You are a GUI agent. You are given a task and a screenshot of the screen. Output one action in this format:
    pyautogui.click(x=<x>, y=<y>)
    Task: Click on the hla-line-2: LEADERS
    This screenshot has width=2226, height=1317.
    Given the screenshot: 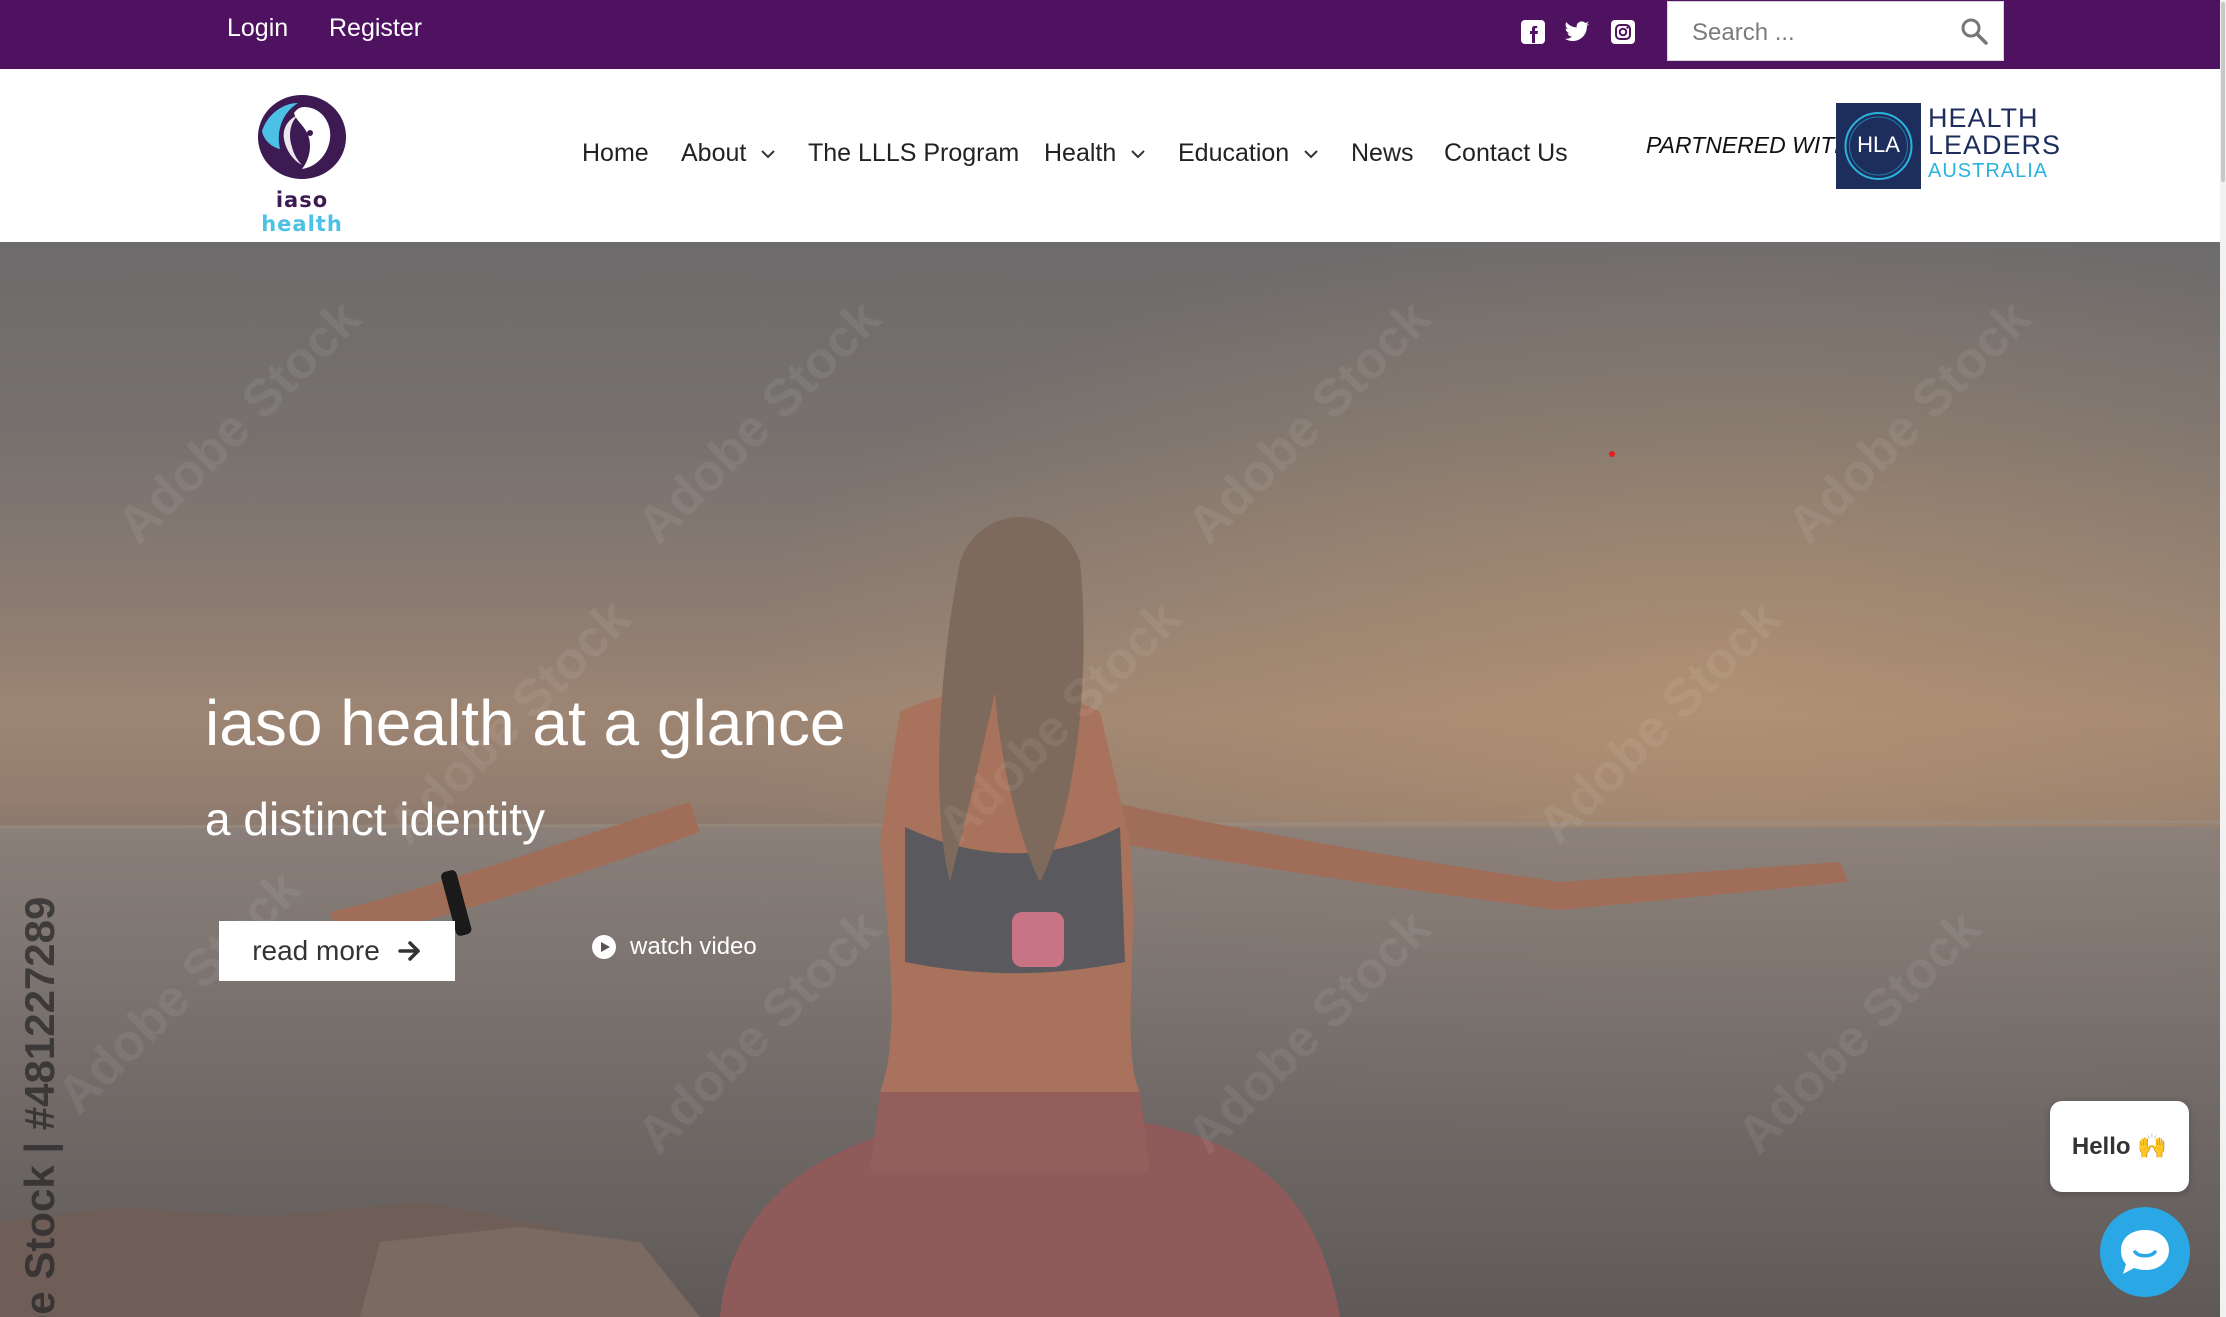 What is the action you would take?
    pyautogui.click(x=1995, y=145)
    